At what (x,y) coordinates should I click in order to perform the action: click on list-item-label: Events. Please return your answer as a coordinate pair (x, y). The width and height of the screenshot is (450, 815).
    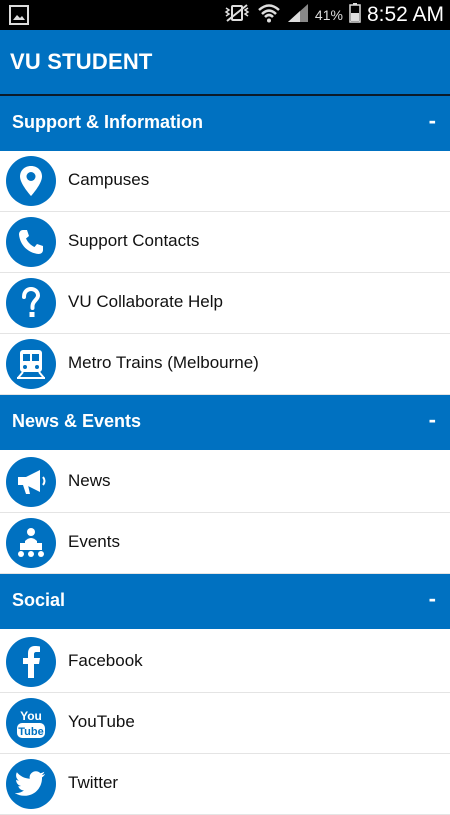
    Looking at the image, I should click on (94, 541).